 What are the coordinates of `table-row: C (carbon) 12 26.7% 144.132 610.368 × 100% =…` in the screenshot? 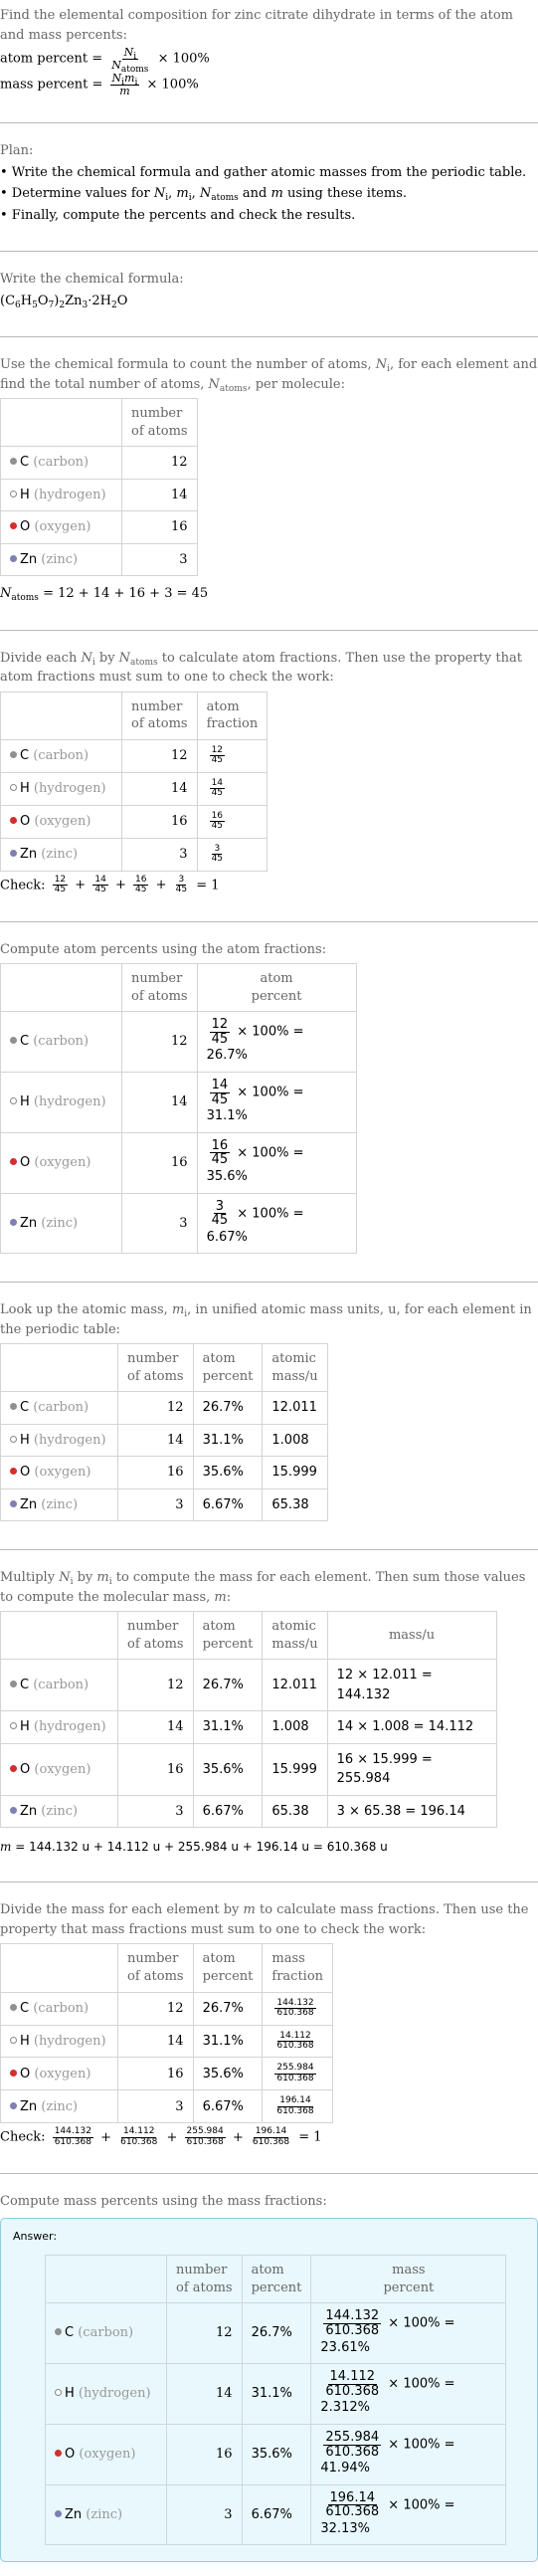 It's located at (276, 2333).